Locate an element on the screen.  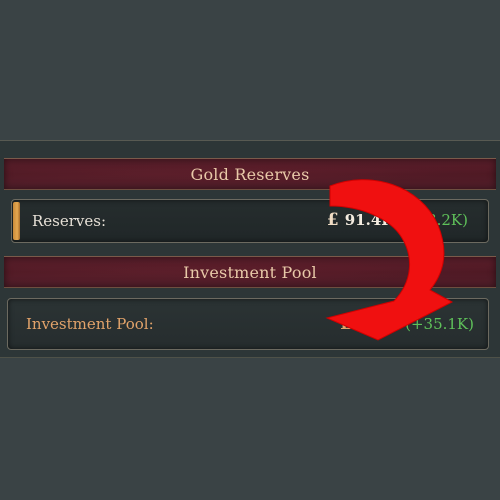
investment-pool-title: Investment Pool is located at coordinates (250, 272).